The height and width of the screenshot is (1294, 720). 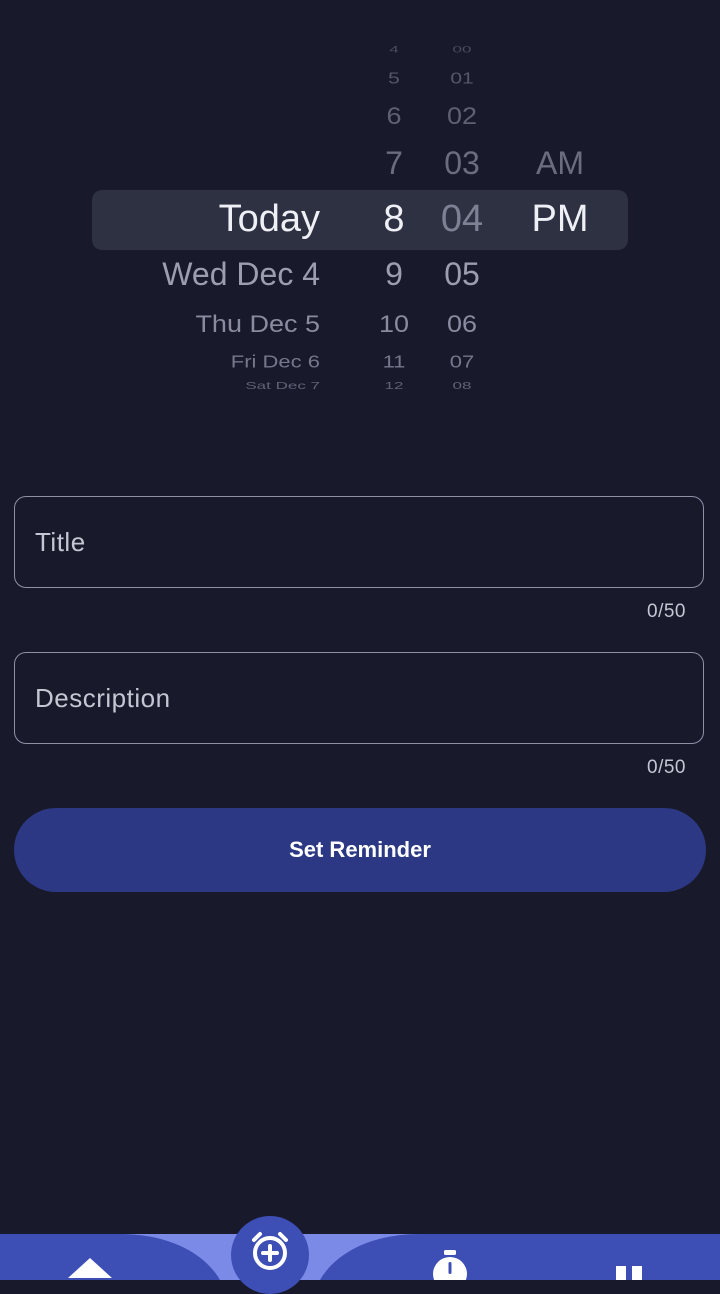 What do you see at coordinates (462, 219) in the screenshot?
I see `minute-option-selected: 04` at bounding box center [462, 219].